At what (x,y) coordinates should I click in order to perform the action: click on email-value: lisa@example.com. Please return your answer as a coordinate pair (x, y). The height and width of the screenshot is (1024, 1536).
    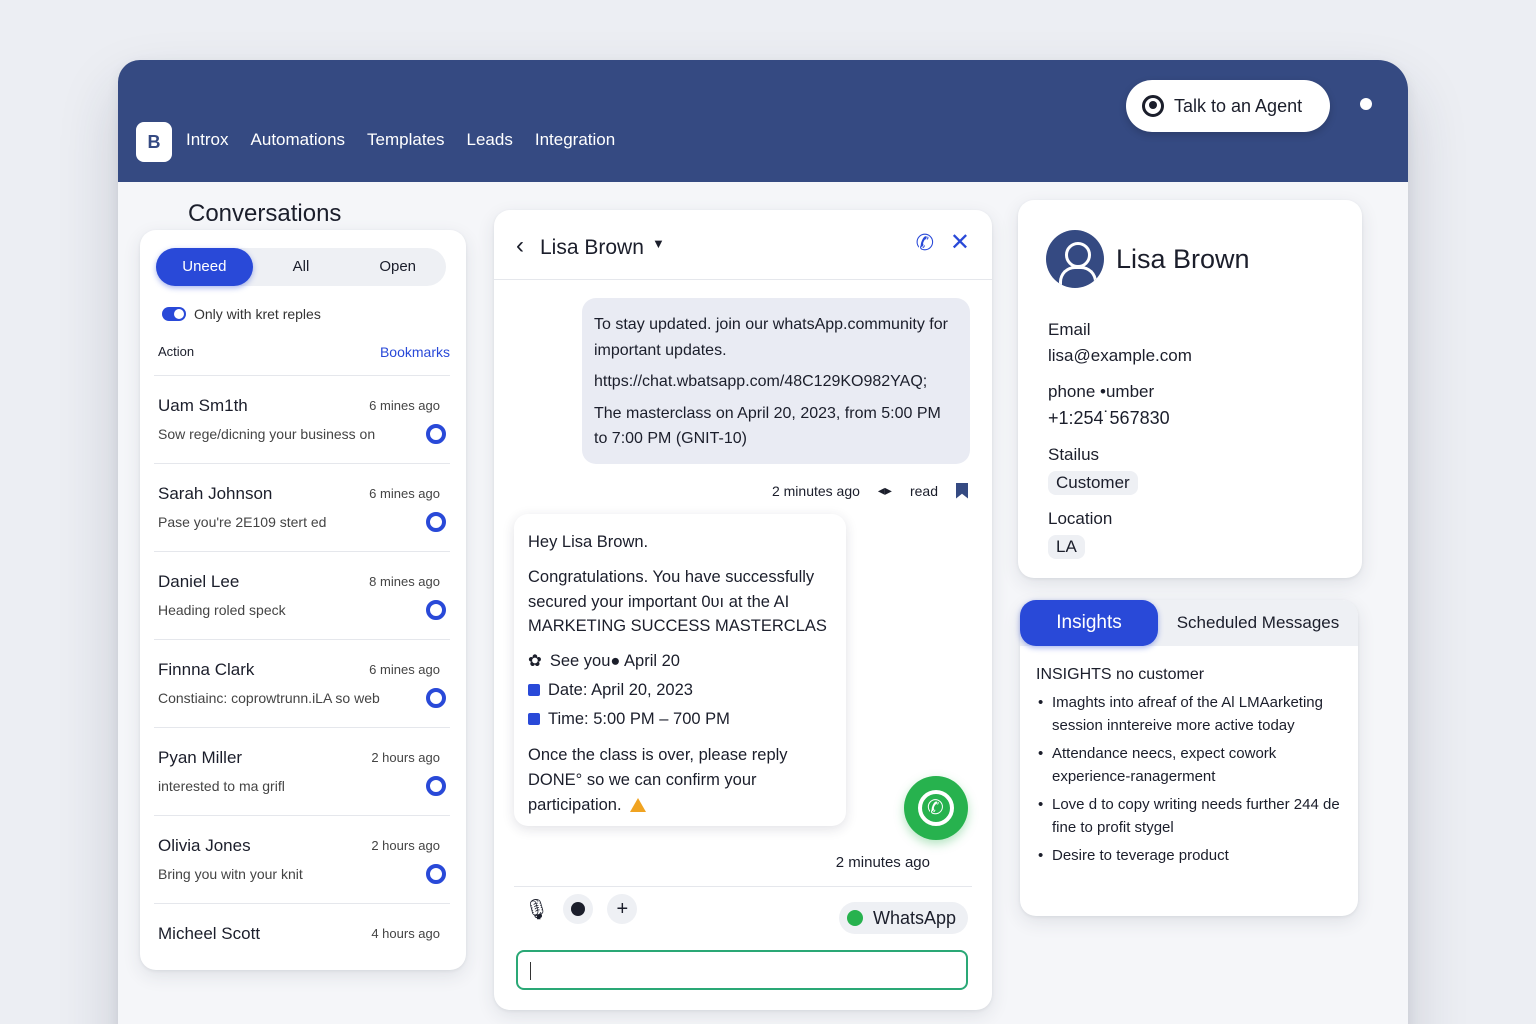
    Looking at the image, I should click on (1120, 356).